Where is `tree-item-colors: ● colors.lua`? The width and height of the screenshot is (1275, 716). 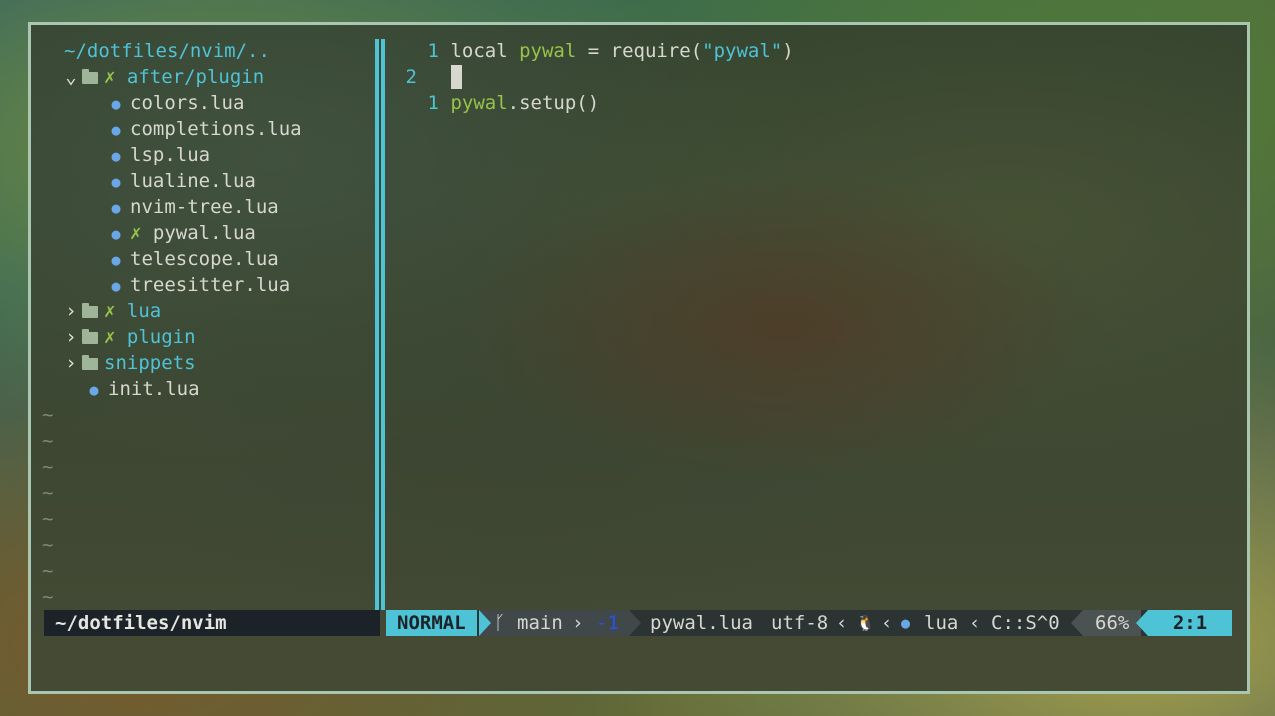 tree-item-colors: ● colors.lua is located at coordinates (176, 103).